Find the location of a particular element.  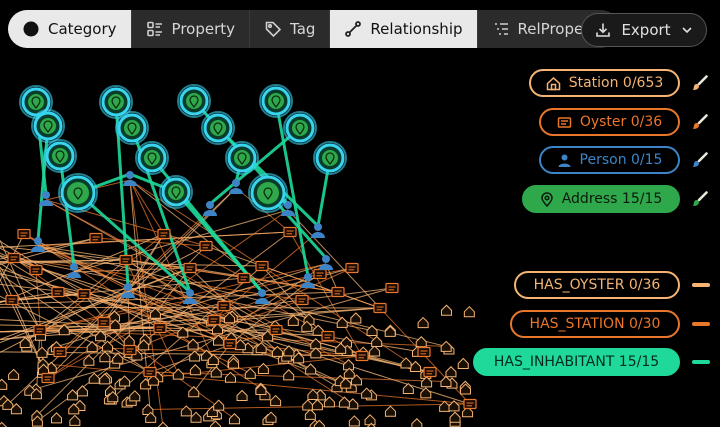

legend-category-person: Person 0/15 is located at coordinates (609, 160).